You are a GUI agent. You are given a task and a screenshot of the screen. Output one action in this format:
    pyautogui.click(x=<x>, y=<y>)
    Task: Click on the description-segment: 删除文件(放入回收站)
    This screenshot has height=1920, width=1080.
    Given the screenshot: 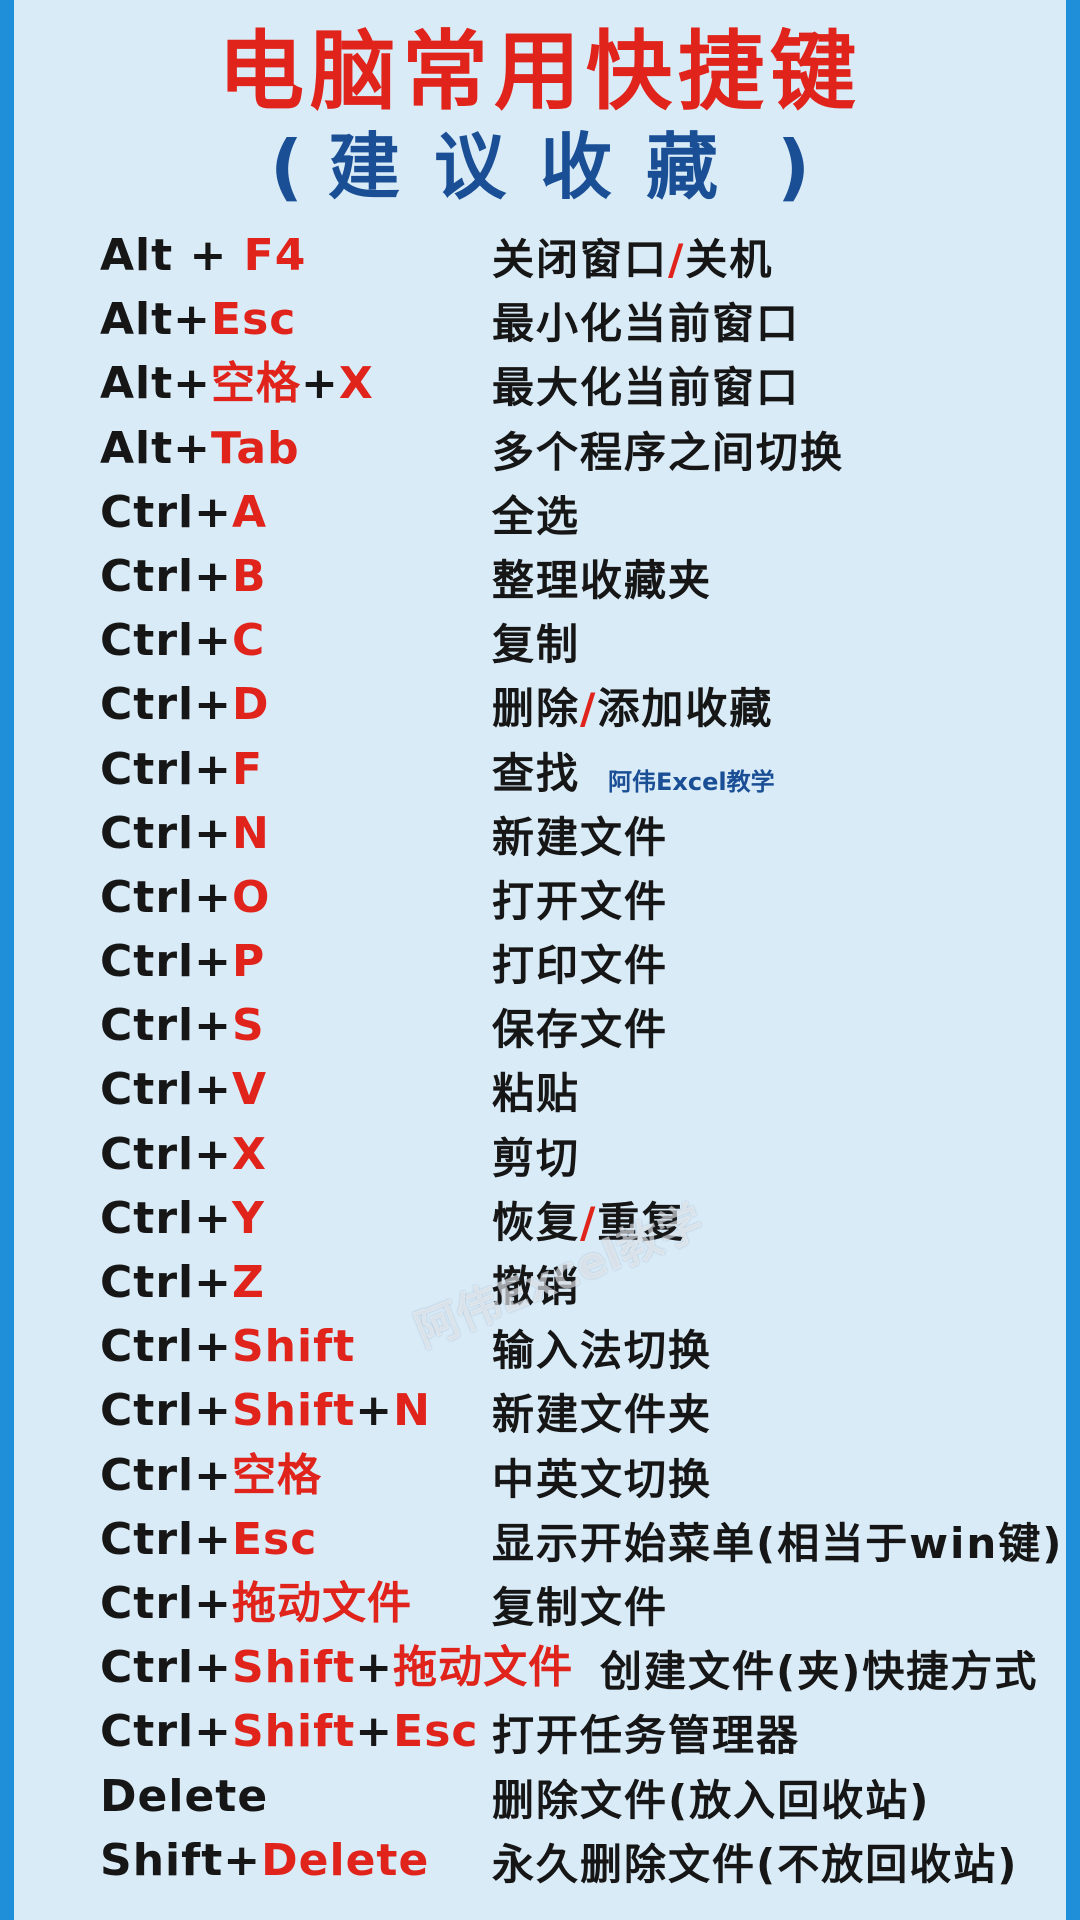 What is the action you would take?
    pyautogui.click(x=711, y=1800)
    